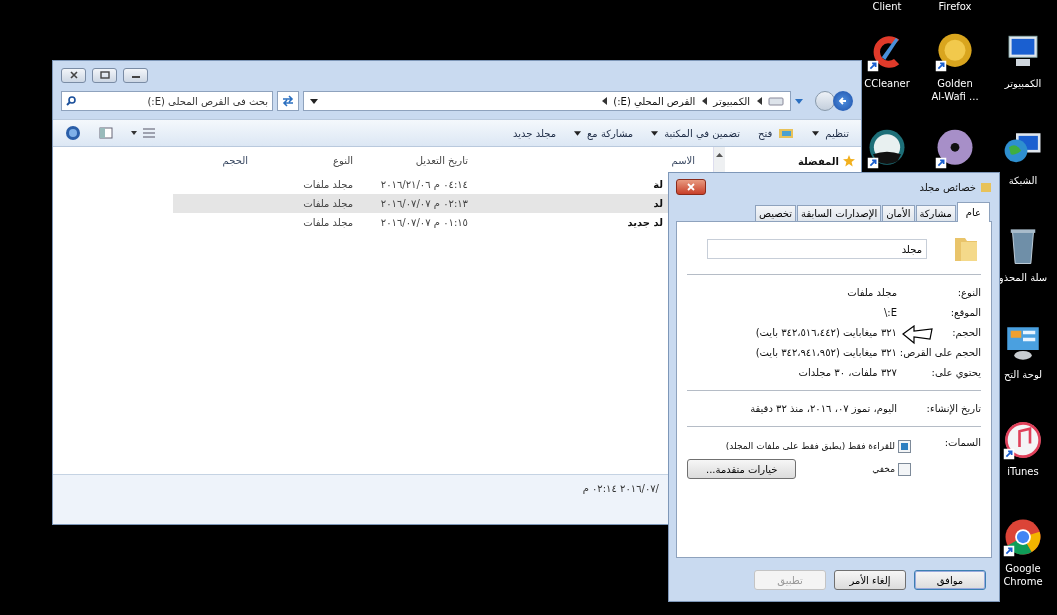 This screenshot has height=615, width=1057. I want to click on pointer-arrow-icon, so click(918, 336).